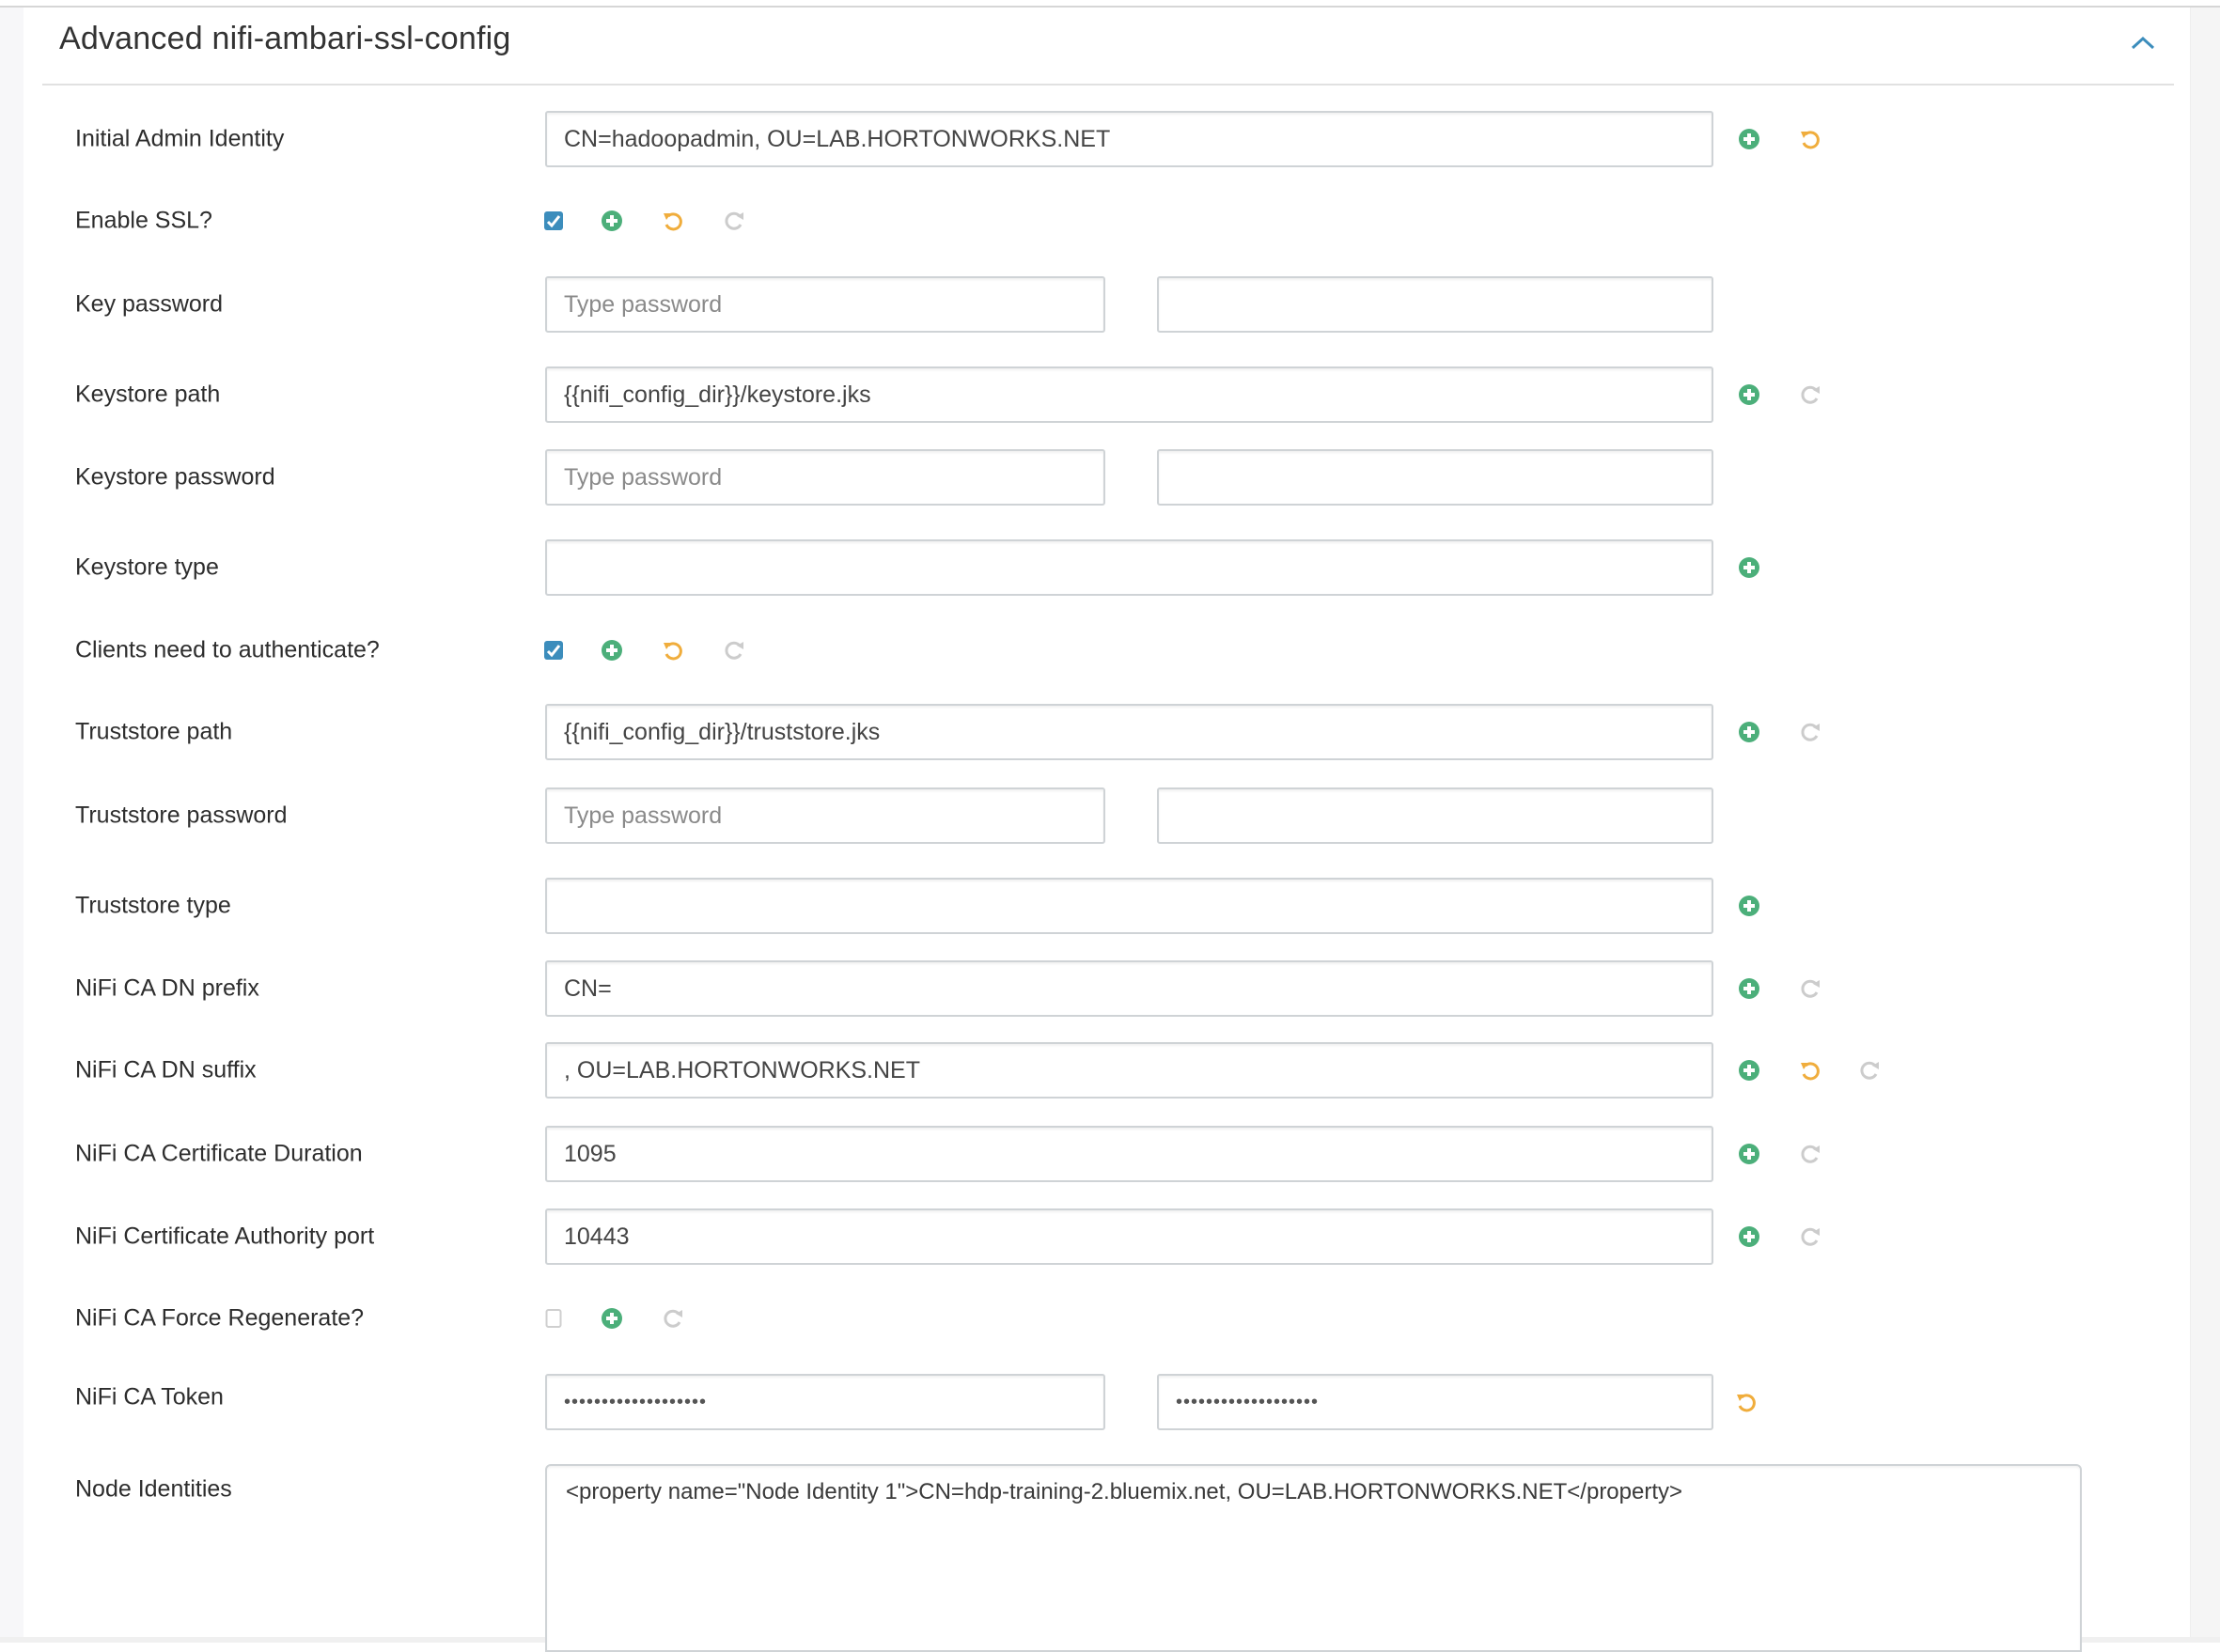 This screenshot has width=2220, height=1652. I want to click on ca-token-confirm-input, so click(1435, 1402).